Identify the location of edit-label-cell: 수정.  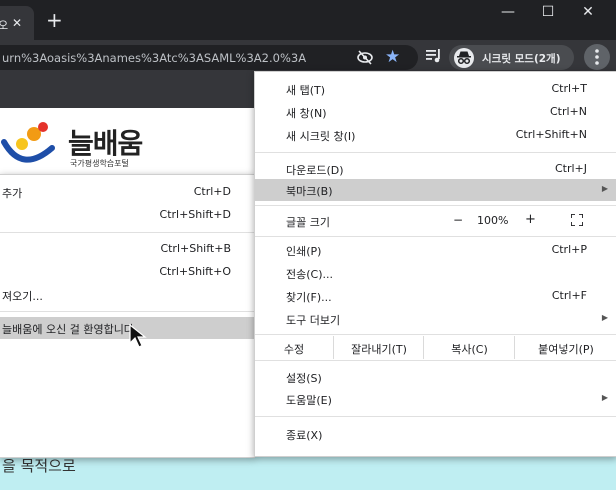
(294, 347).